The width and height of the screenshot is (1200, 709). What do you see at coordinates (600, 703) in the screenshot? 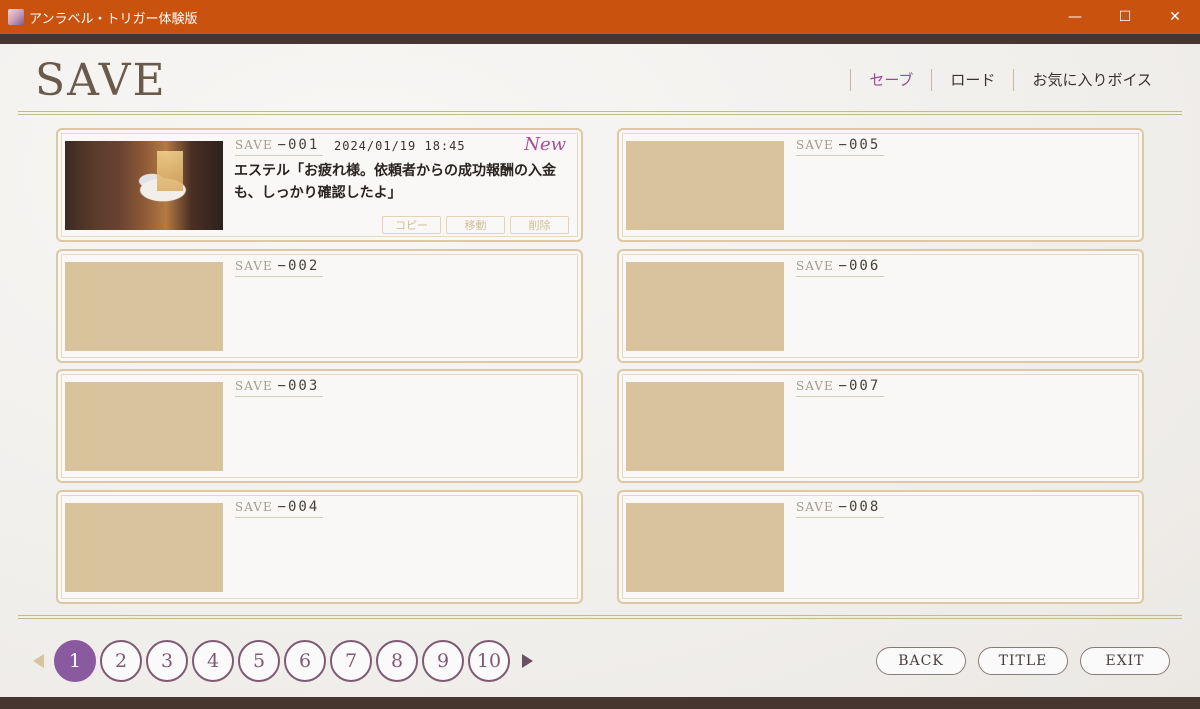
I see `bottom-border` at bounding box center [600, 703].